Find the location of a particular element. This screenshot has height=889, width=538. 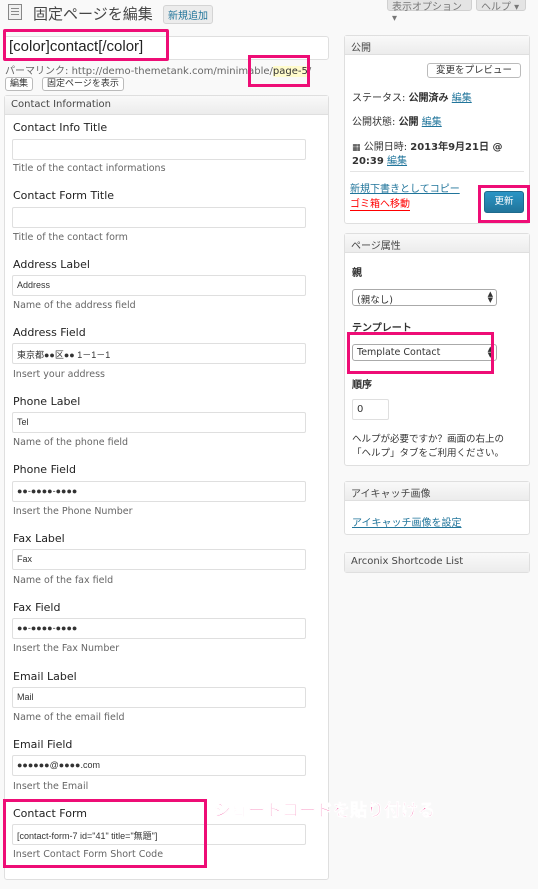

publish-divider is located at coordinates (437, 171).